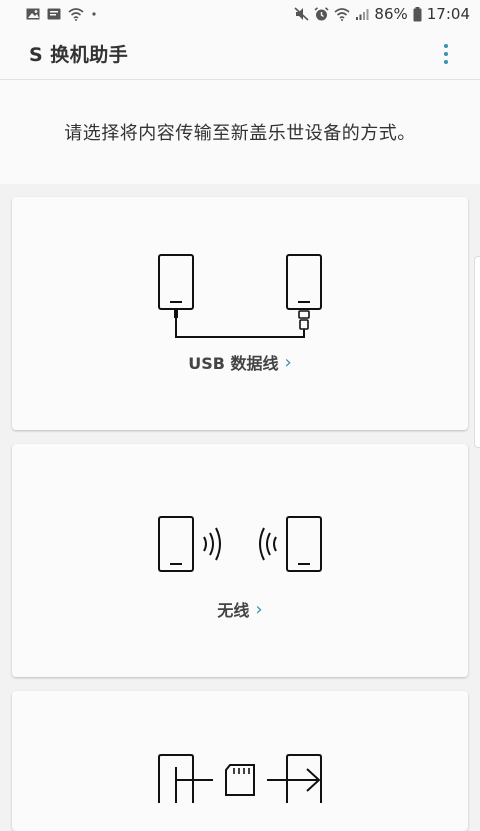  I want to click on app-title: S 换机助手, so click(79, 55).